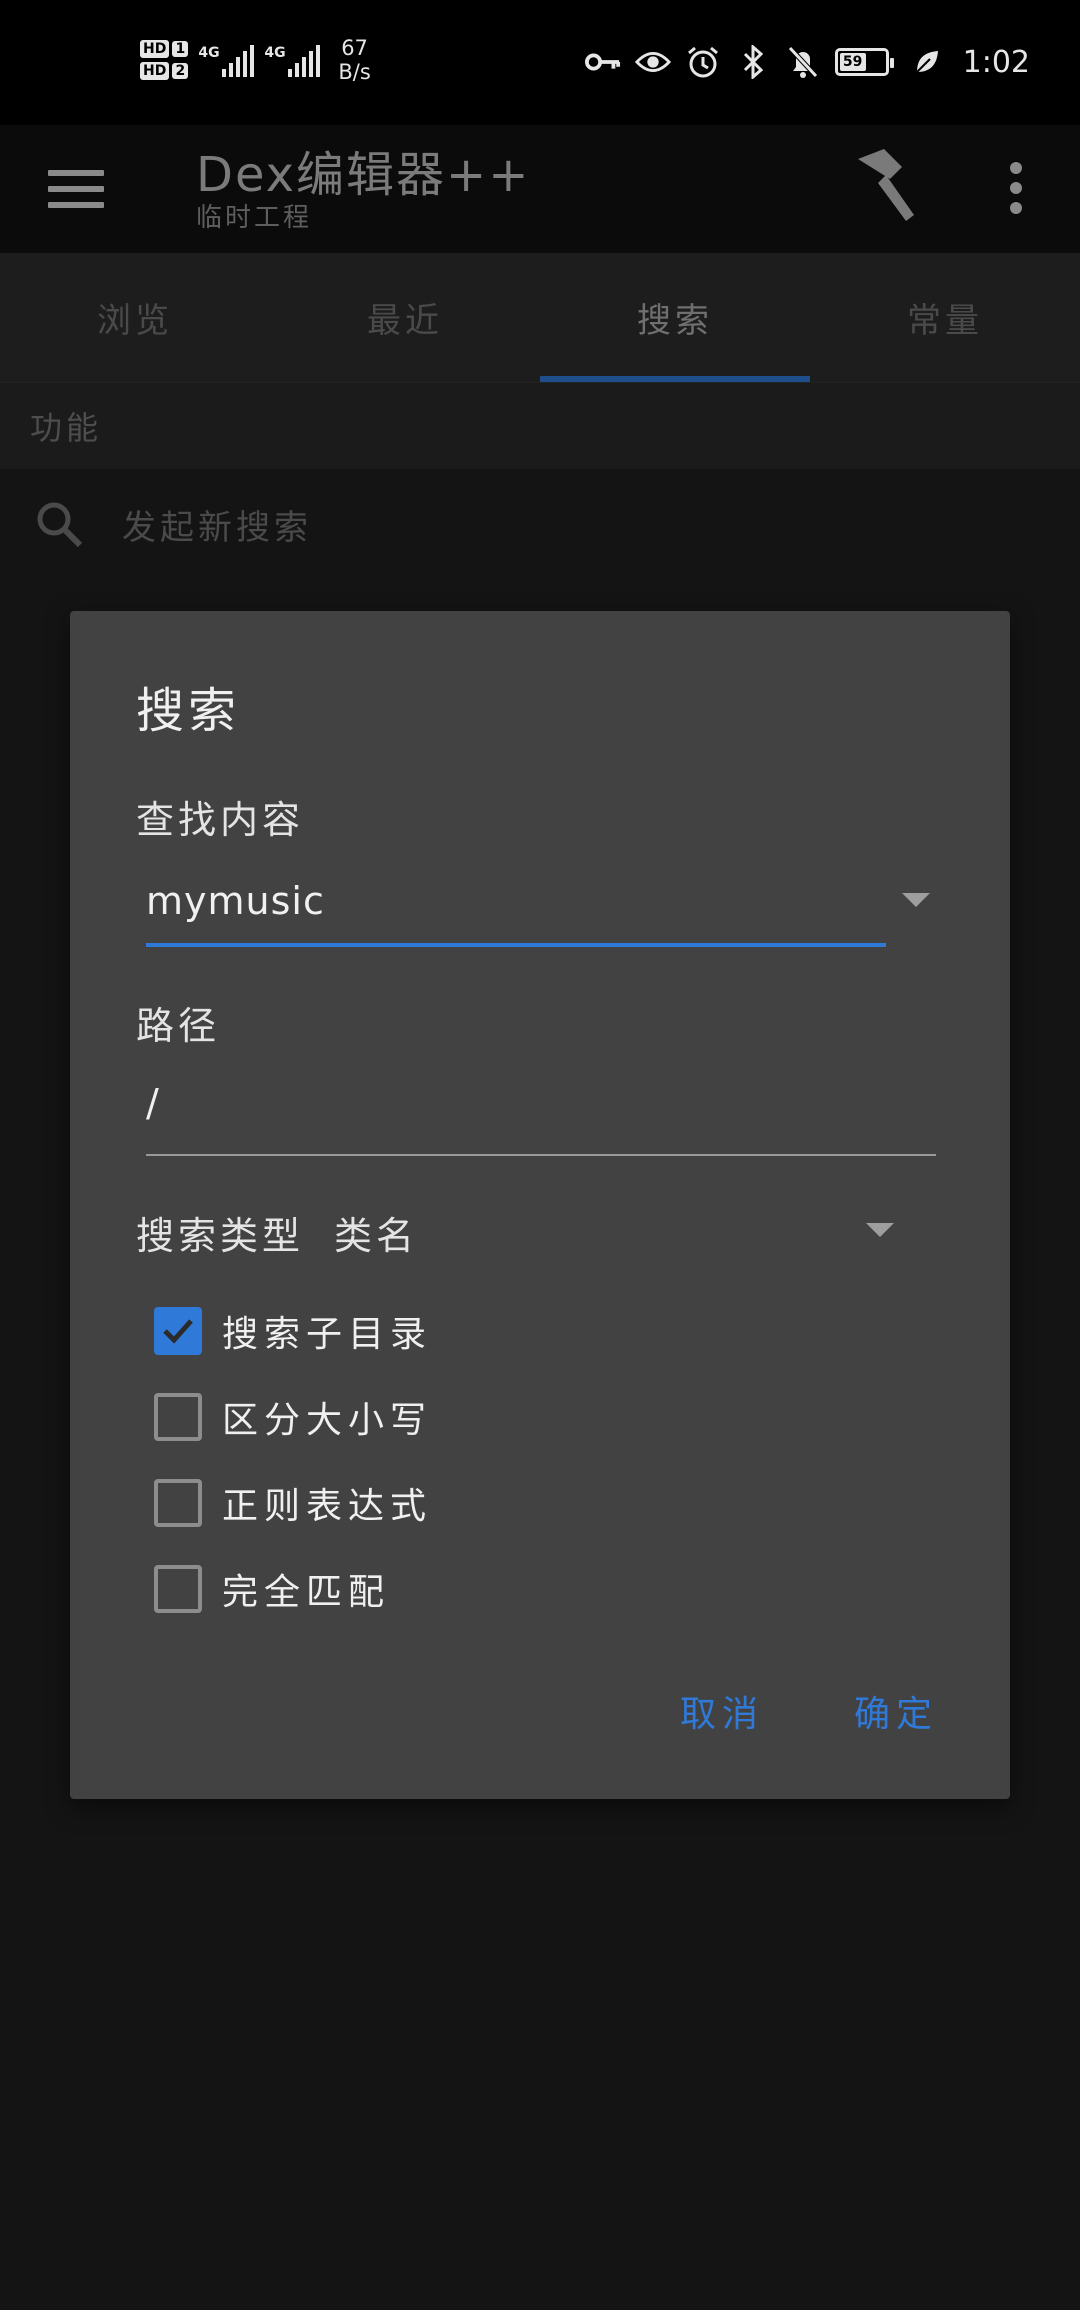  Describe the element at coordinates (293, 1417) in the screenshot. I see `option-case-sensitive: 区分大小写` at that location.